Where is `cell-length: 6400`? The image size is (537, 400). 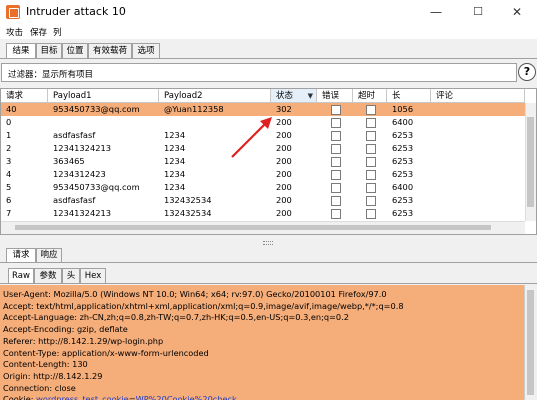 cell-length: 6400 is located at coordinates (403, 122).